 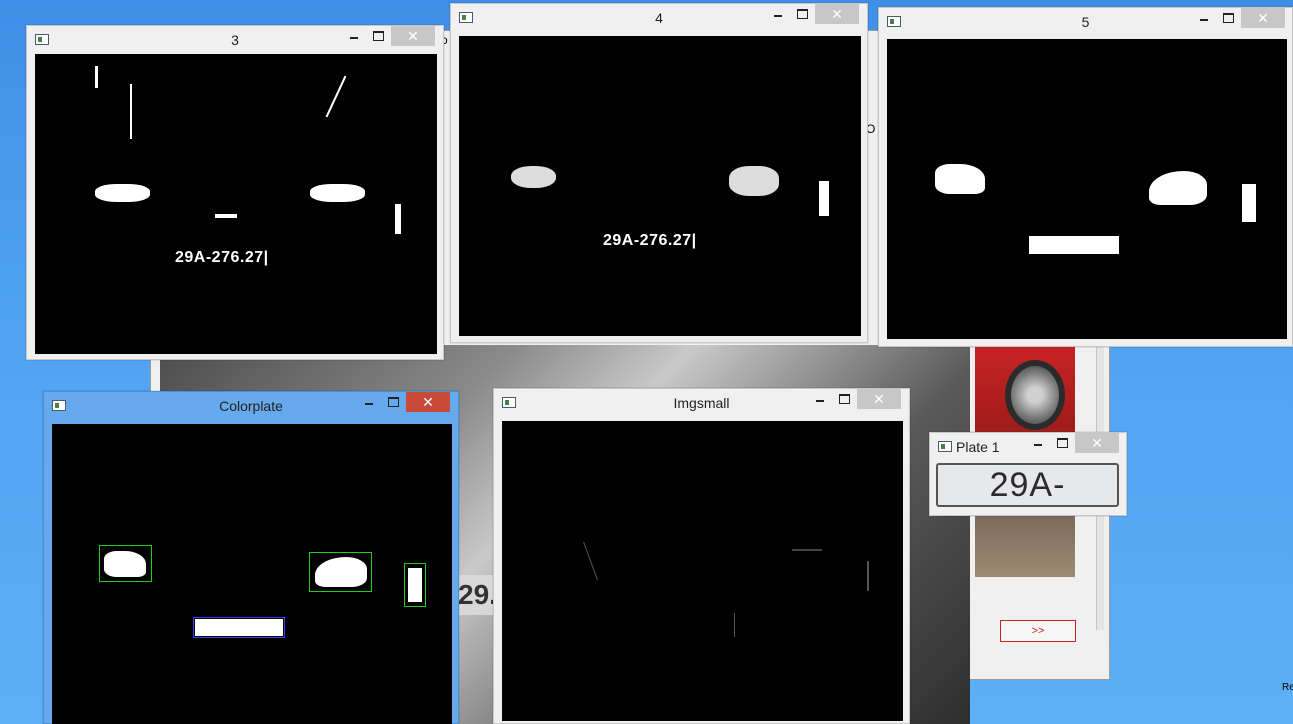 I want to click on morphology-image, so click(x=1087, y=189).